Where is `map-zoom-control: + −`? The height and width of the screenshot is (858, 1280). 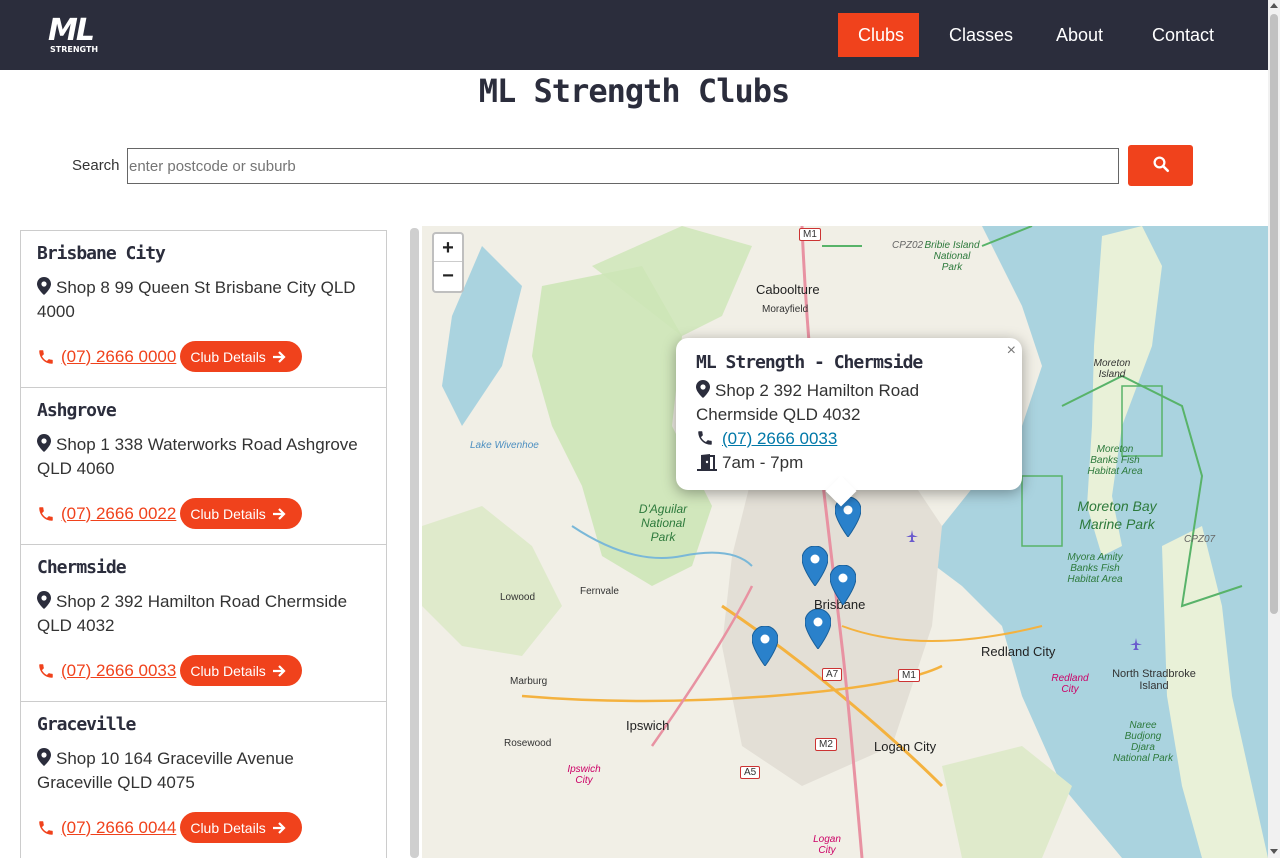
map-zoom-control: + − is located at coordinates (448, 262).